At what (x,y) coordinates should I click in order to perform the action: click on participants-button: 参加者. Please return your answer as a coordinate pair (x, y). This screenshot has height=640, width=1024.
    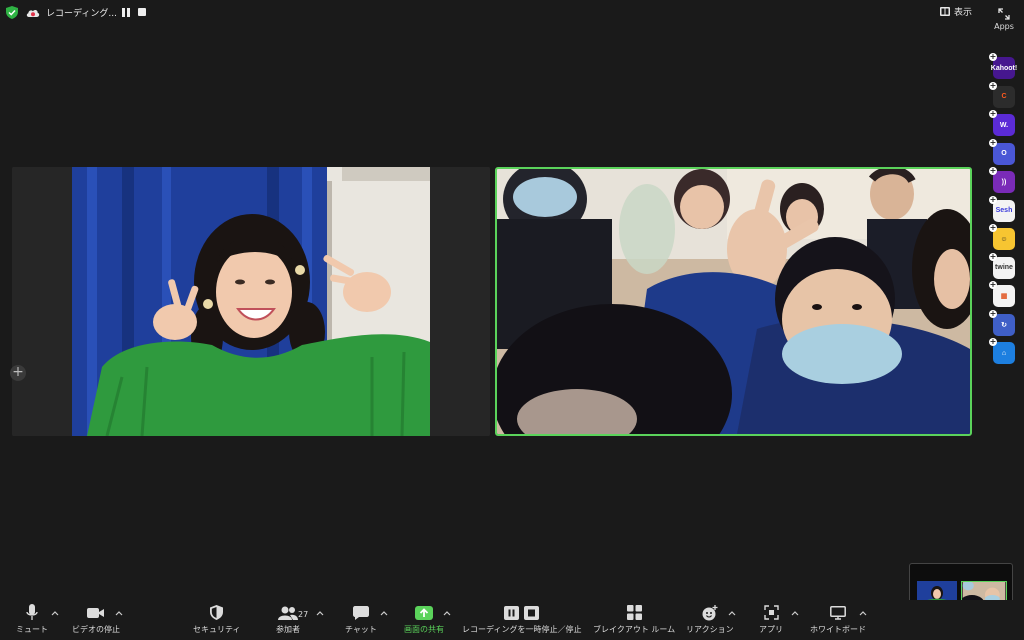
    Looking at the image, I should click on (288, 619).